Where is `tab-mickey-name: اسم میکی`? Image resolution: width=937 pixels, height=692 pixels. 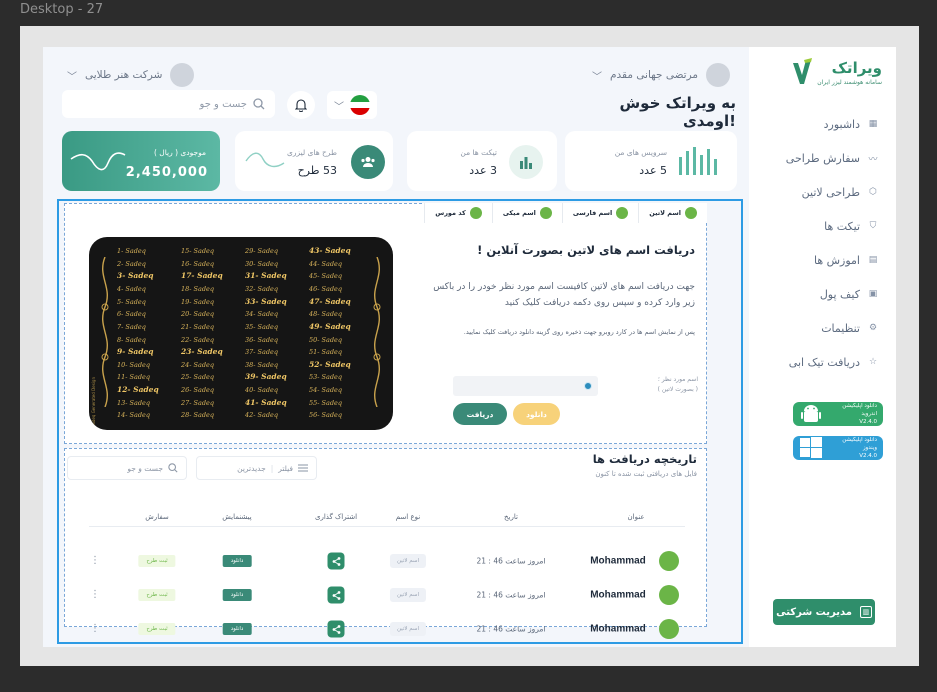 tab-mickey-name: اسم میکی is located at coordinates (526, 213).